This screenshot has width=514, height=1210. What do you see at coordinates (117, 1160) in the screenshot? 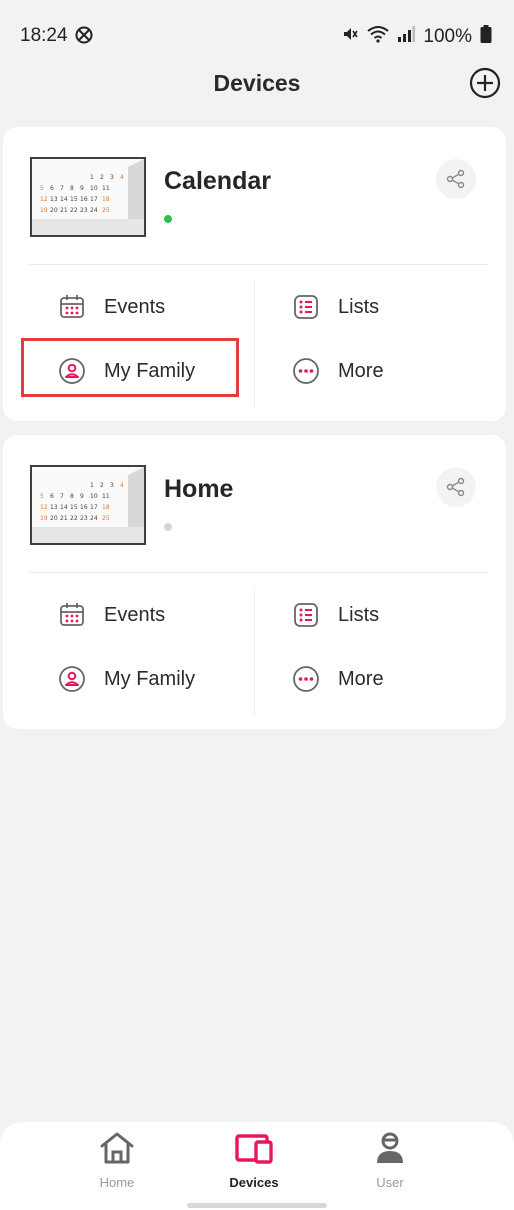
I see `nav-home: Home` at bounding box center [117, 1160].